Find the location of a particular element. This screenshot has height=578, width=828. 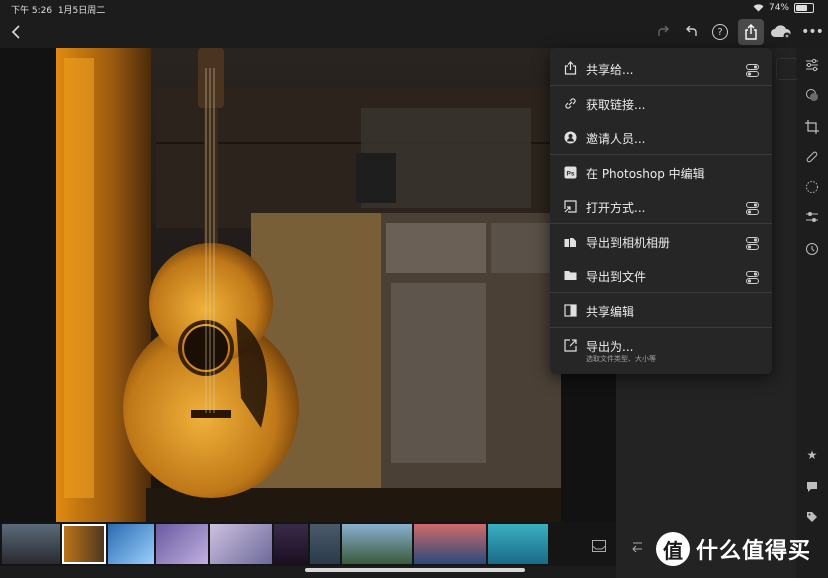

menu-sublabel: 选取文件类型、大小等 is located at coordinates (621, 359).